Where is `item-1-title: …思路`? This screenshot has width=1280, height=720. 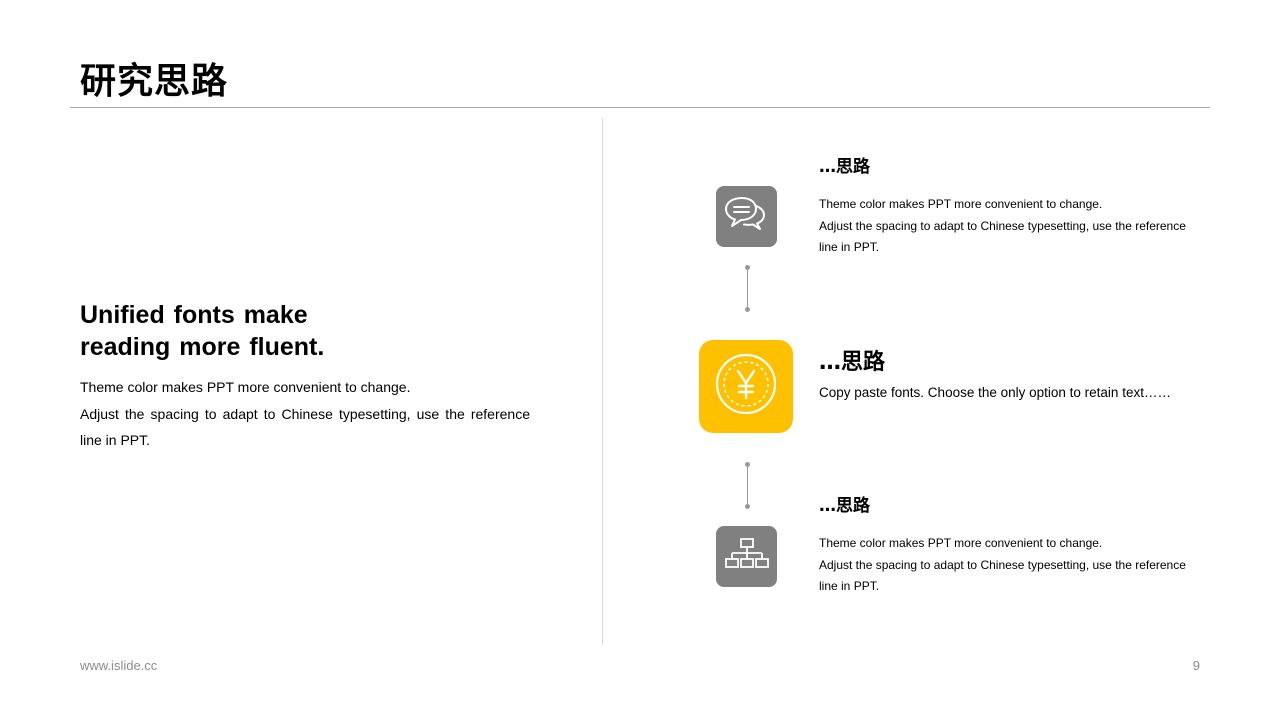 item-1-title: …思路 is located at coordinates (844, 167).